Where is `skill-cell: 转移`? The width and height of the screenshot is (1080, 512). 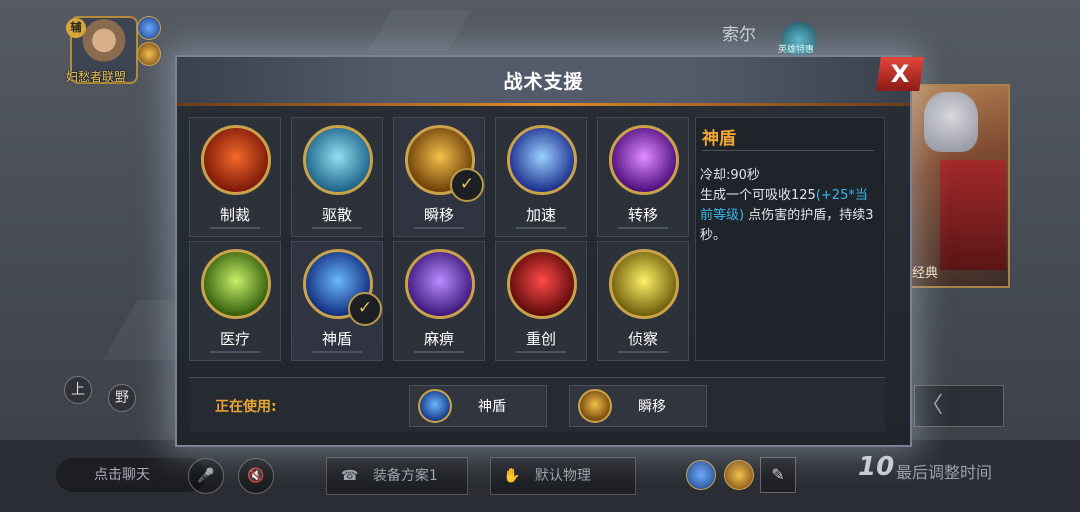 skill-cell: 转移 is located at coordinates (643, 177).